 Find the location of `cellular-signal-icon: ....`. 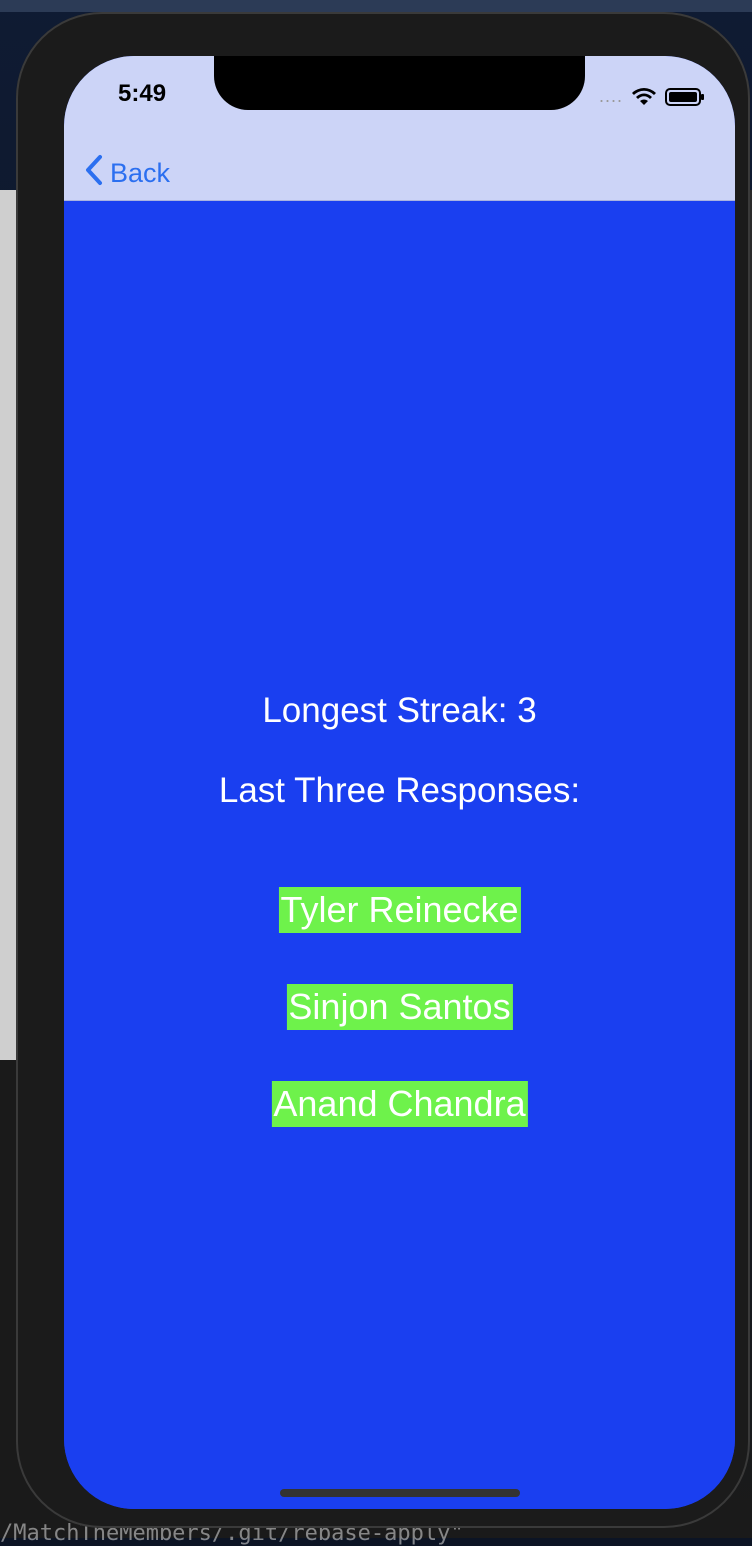

cellular-signal-icon: .... is located at coordinates (610, 96).